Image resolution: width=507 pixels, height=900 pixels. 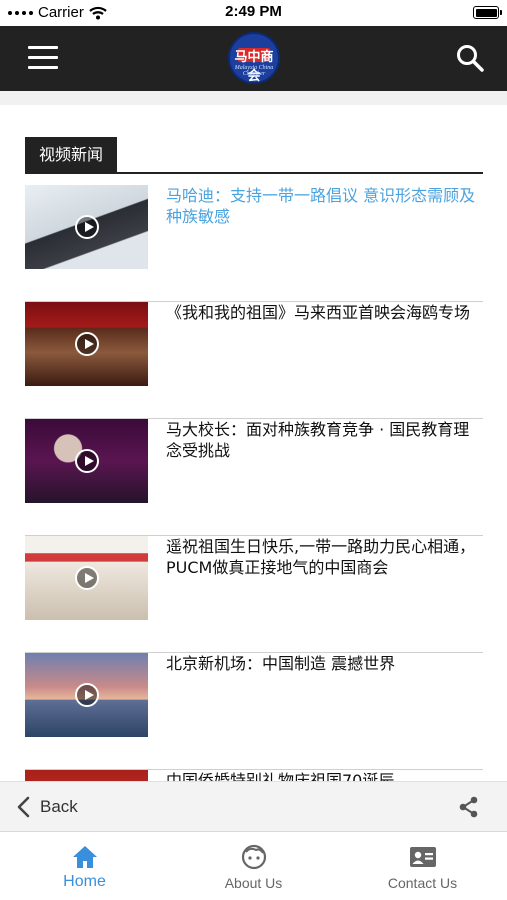 What do you see at coordinates (469, 807) in the screenshot?
I see `share-icon` at bounding box center [469, 807].